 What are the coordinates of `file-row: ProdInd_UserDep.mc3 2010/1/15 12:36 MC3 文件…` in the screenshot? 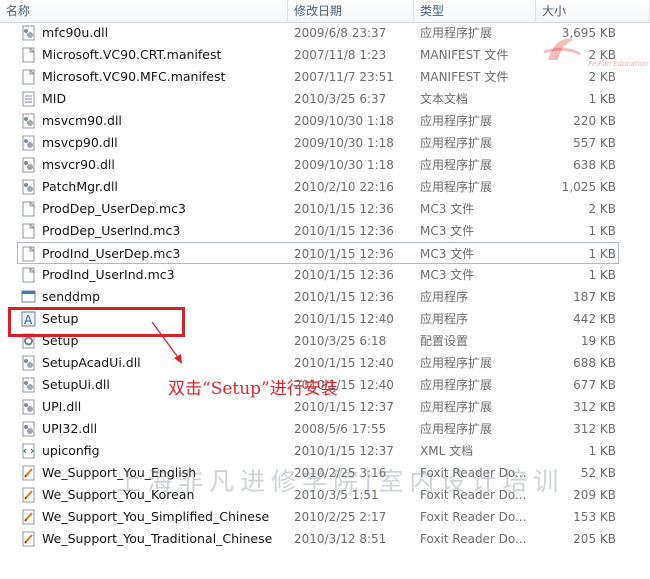 It's located at (318, 253).